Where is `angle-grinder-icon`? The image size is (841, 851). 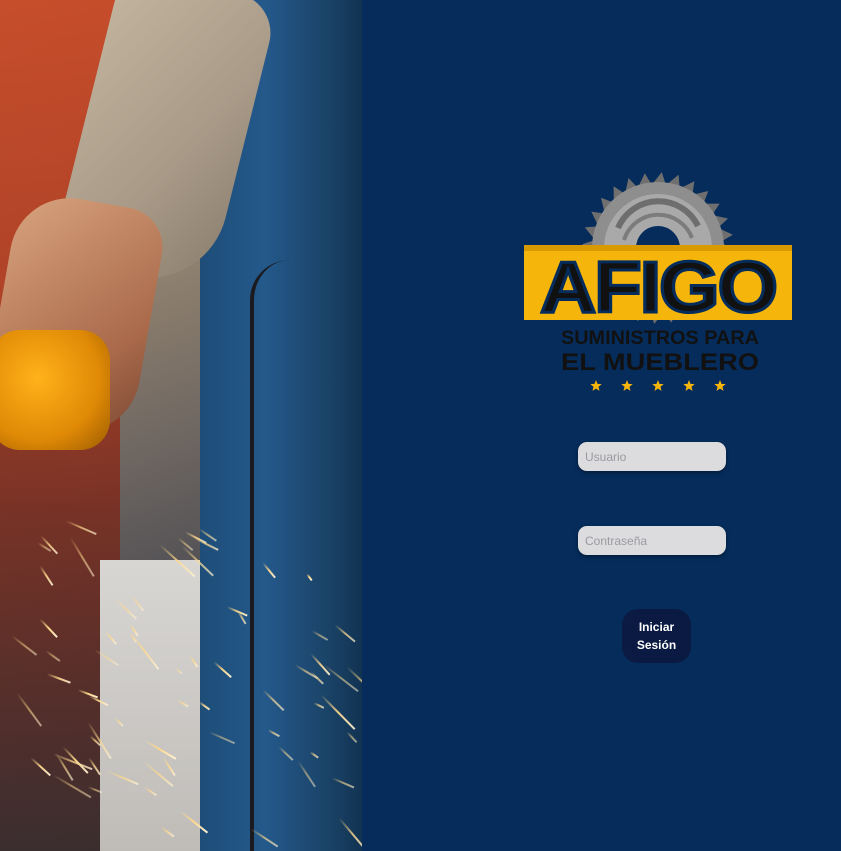 angle-grinder-icon is located at coordinates (55, 390).